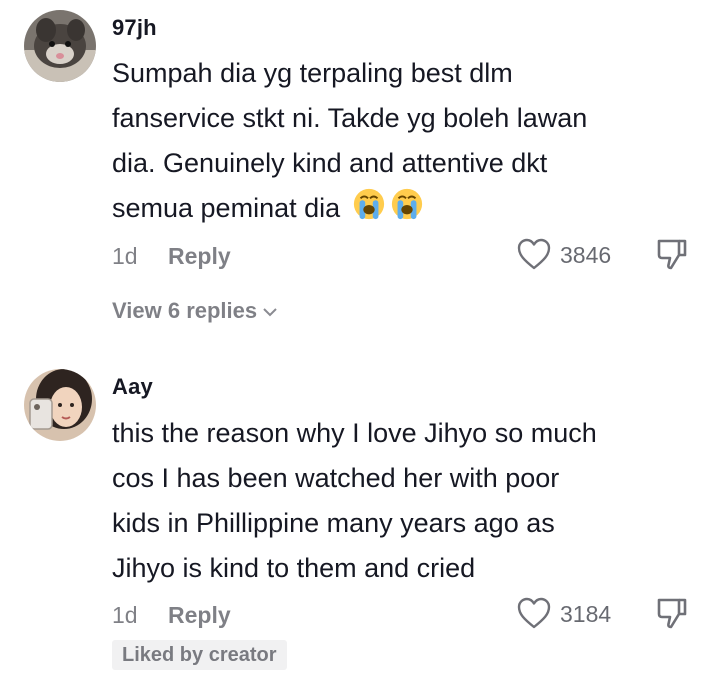 This screenshot has width=720, height=684. I want to click on comment-text-line: fanservice stkt ni. Takde yg boleh lawan, so click(350, 118).